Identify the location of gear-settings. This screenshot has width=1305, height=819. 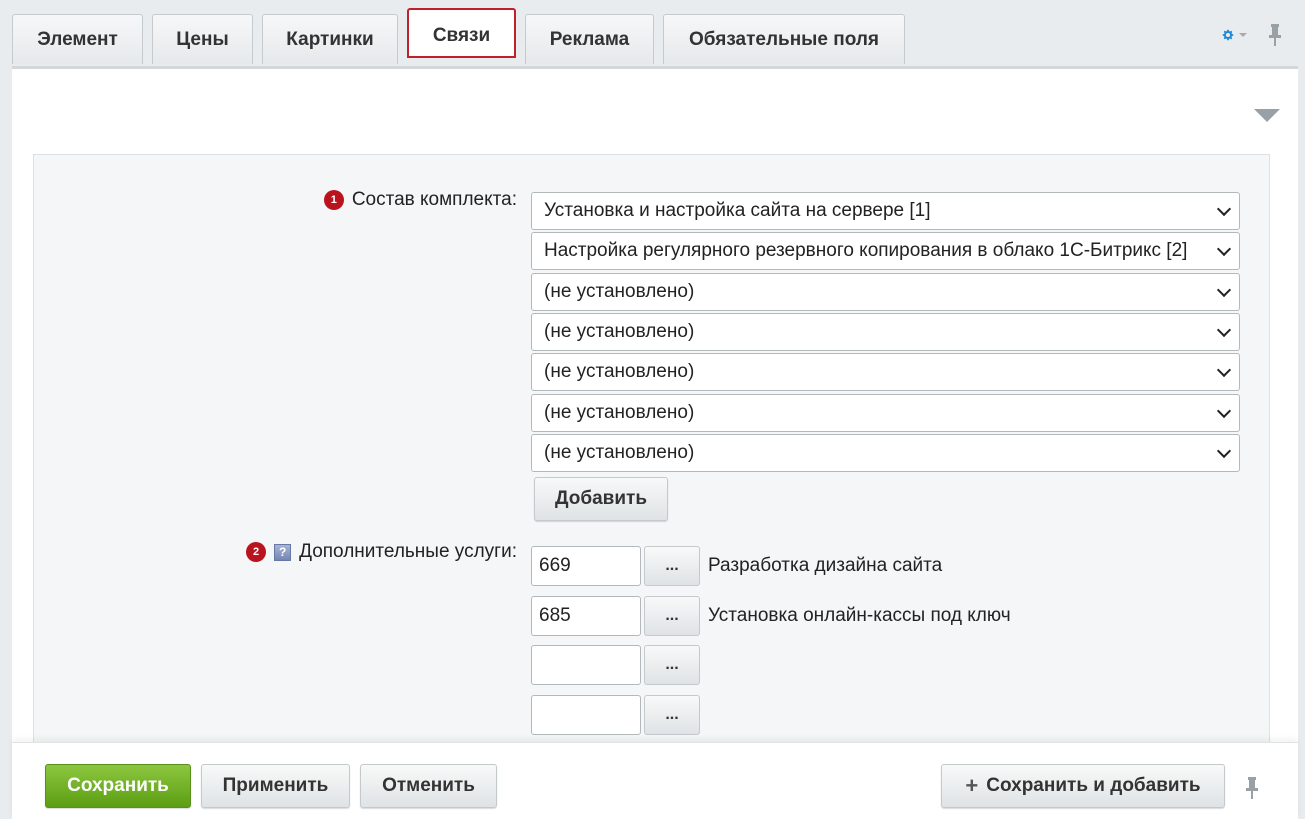
(1234, 35).